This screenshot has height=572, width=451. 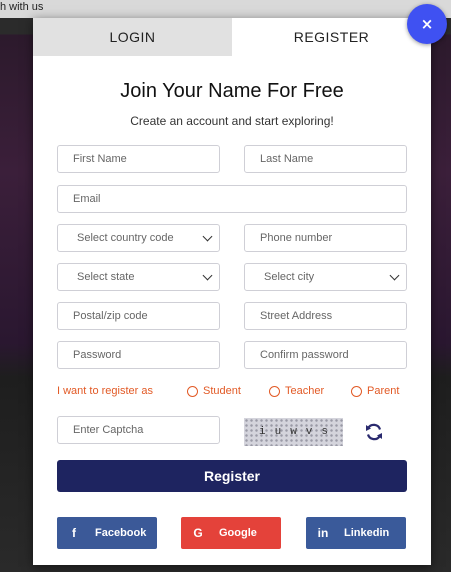 I want to click on facebook-login-button: f Facebook, so click(x=107, y=533).